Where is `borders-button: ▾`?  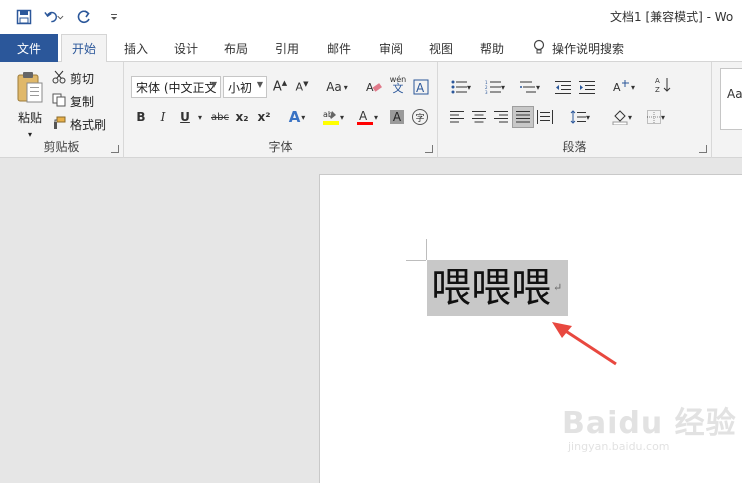
borders-button: ▾ is located at coordinates (656, 117).